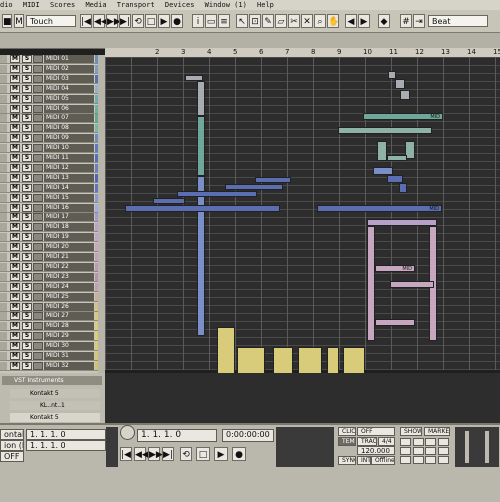  Describe the element at coordinates (50, 188) in the screenshot. I see `track-row: M S MIDI 14` at that location.